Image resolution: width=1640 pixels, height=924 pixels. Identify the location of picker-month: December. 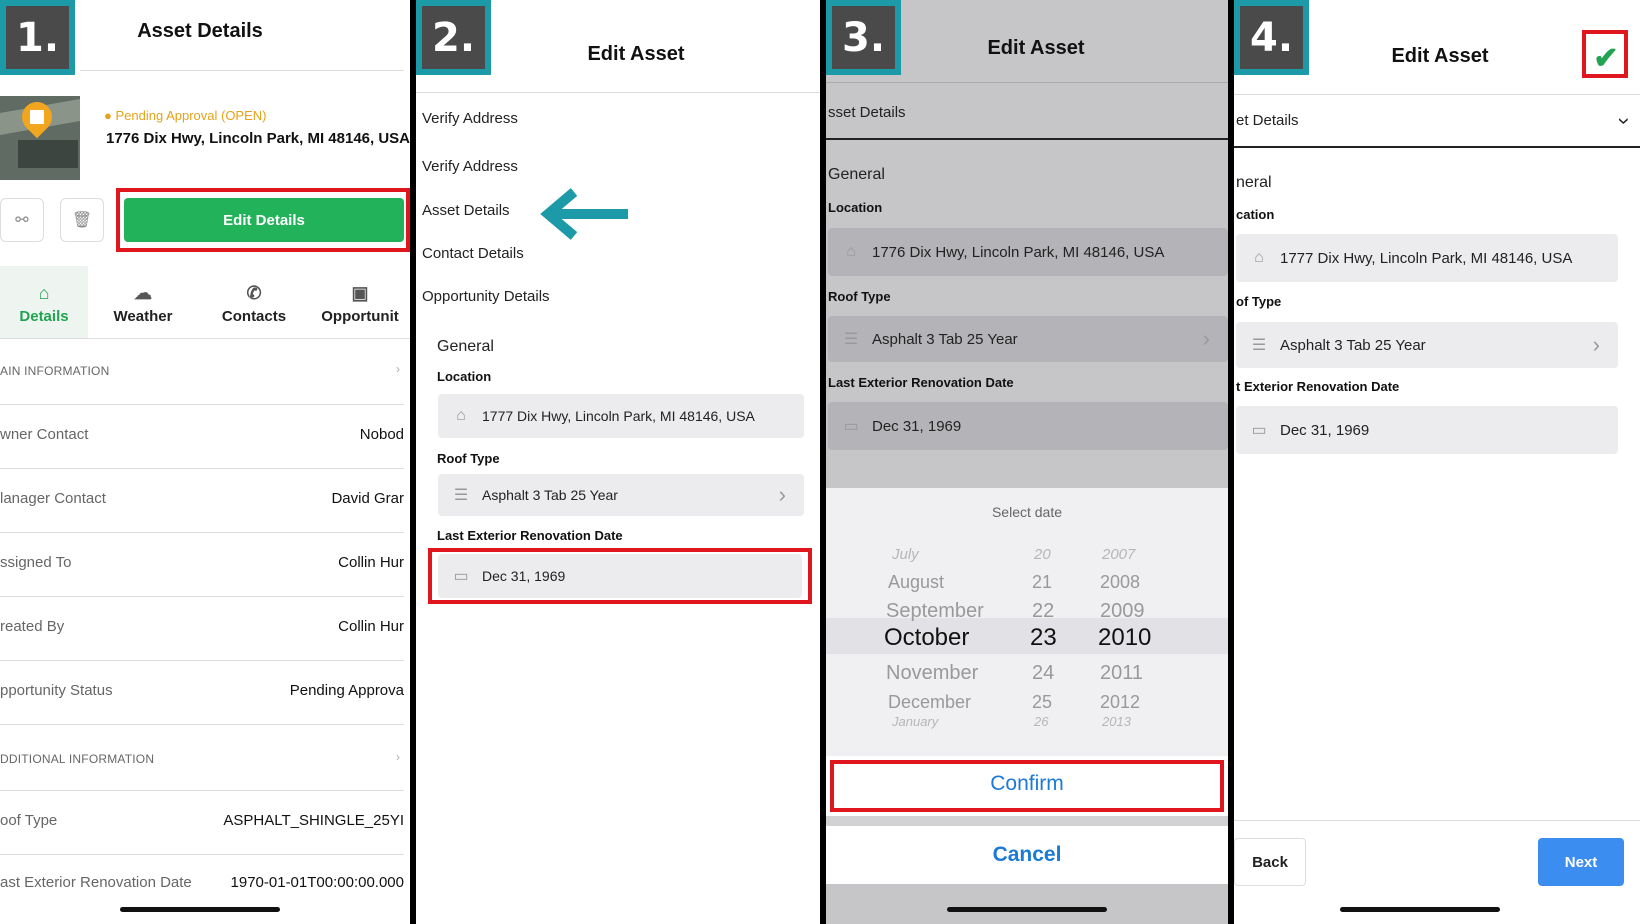
(929, 702).